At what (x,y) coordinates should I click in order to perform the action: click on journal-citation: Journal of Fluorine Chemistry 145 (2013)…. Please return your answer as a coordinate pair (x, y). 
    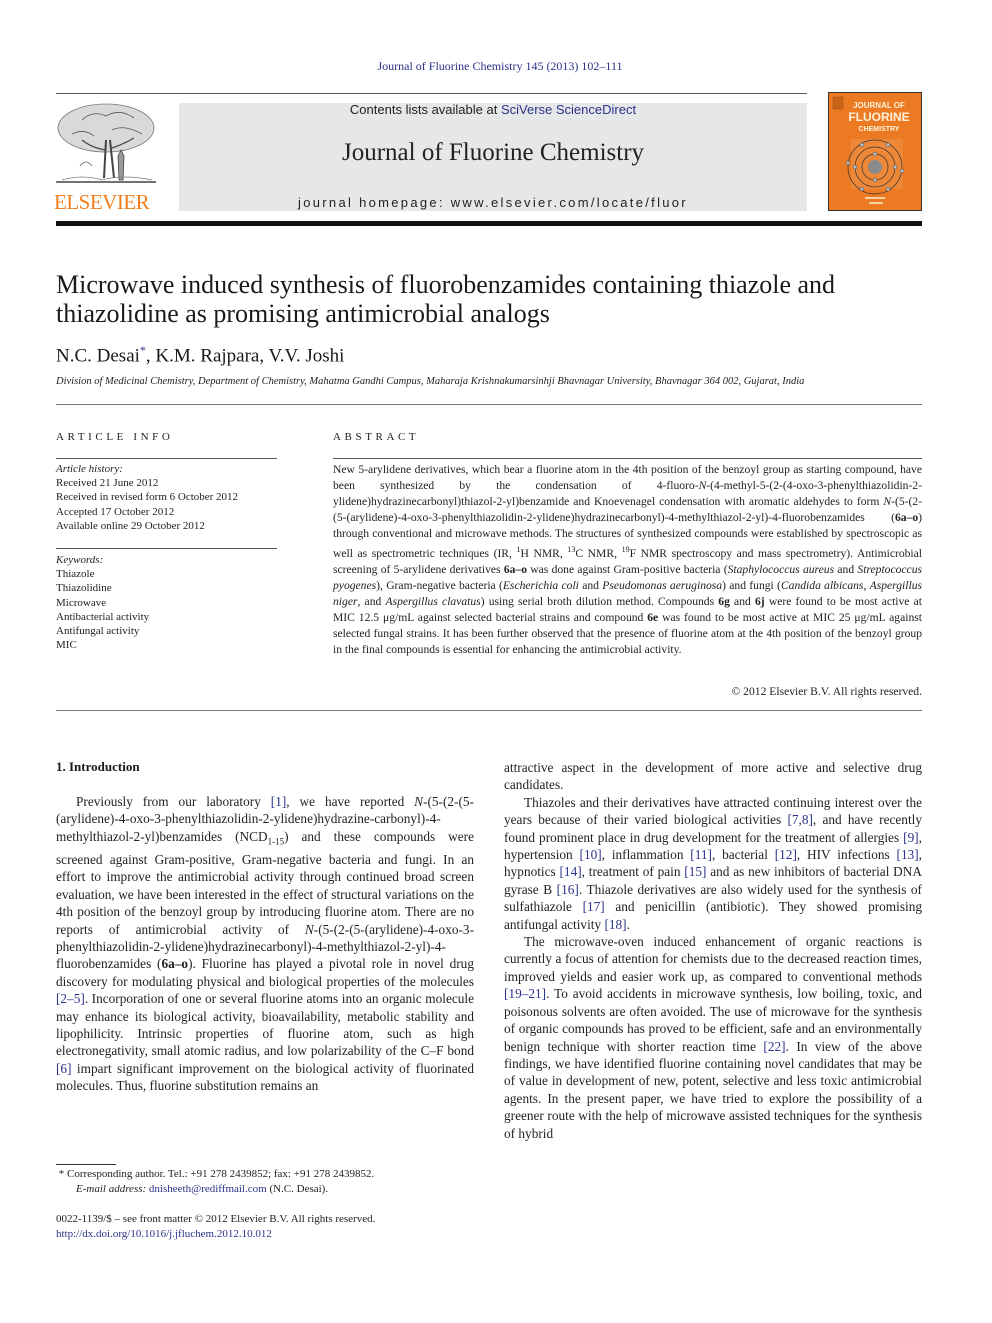
    Looking at the image, I should click on (496, 66).